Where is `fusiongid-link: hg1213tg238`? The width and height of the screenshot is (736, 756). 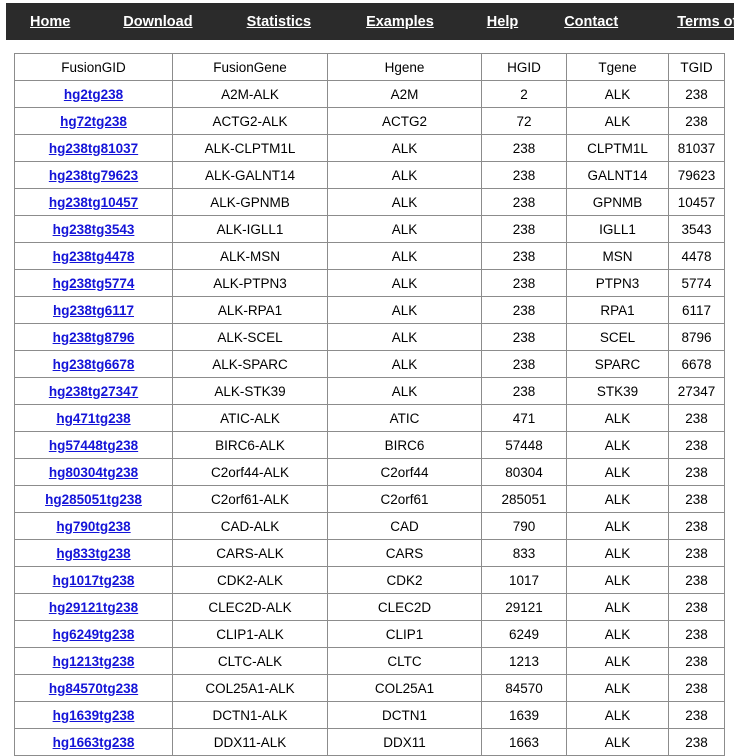 fusiongid-link: hg1213tg238 is located at coordinates (94, 661).